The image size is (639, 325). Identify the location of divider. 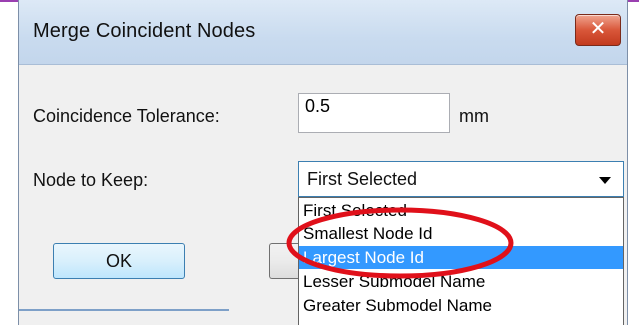
(124, 310).